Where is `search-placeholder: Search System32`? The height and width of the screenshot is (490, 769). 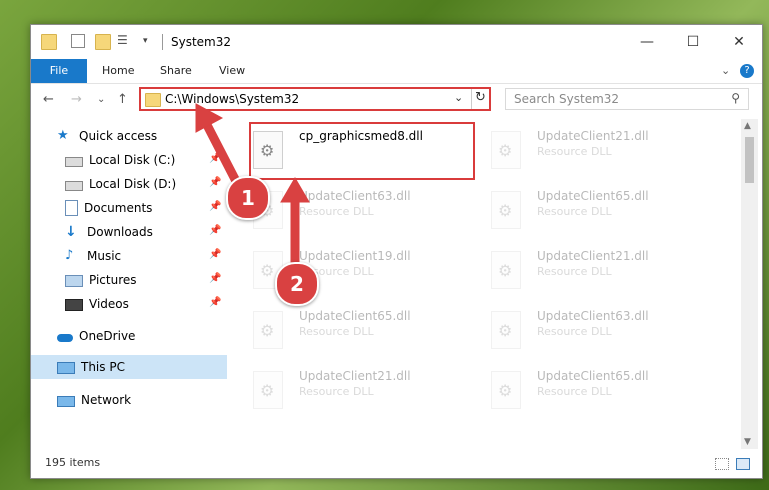
search-placeholder: Search System32 is located at coordinates (567, 99).